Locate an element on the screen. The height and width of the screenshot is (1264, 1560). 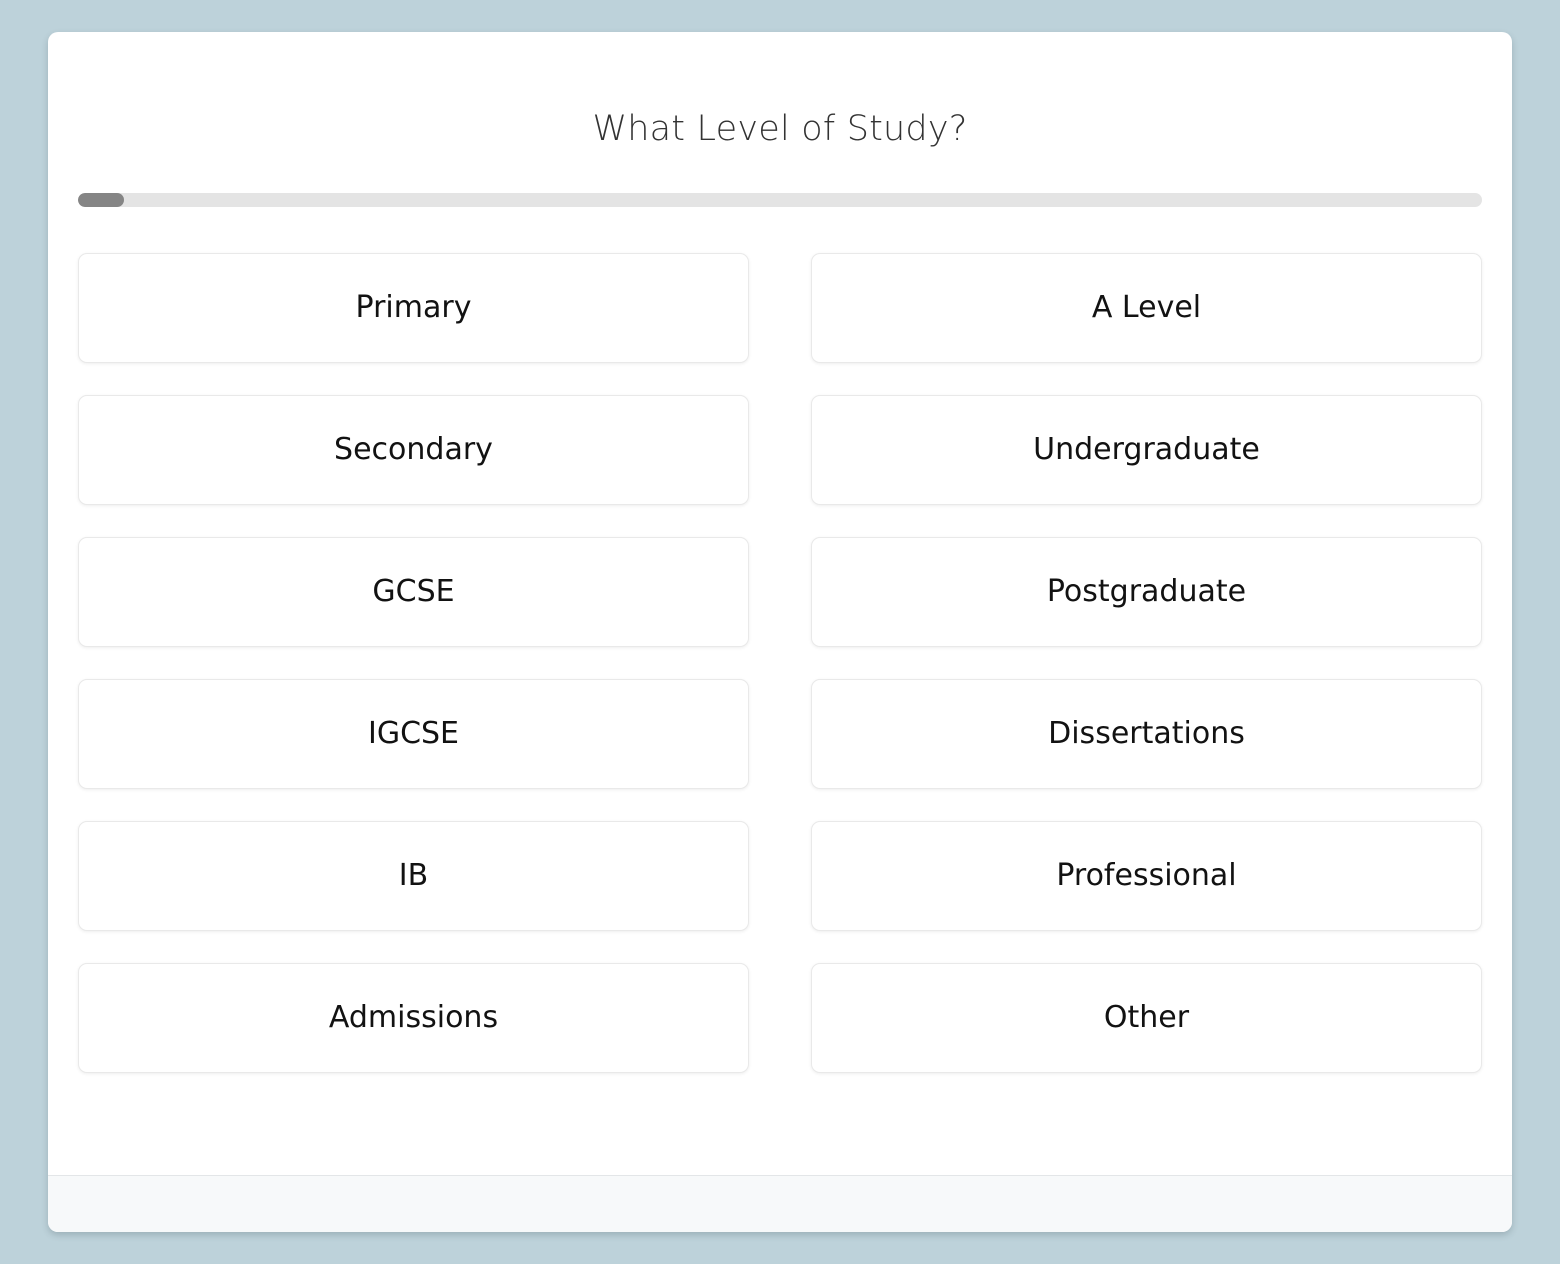
option-button: Dissertations is located at coordinates (1146, 734).